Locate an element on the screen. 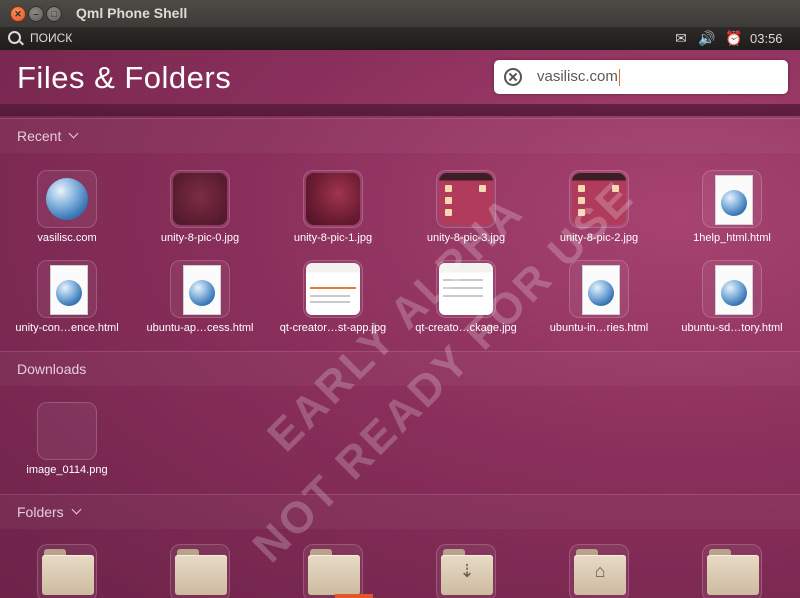  category-label: Folders is located at coordinates (40, 512).